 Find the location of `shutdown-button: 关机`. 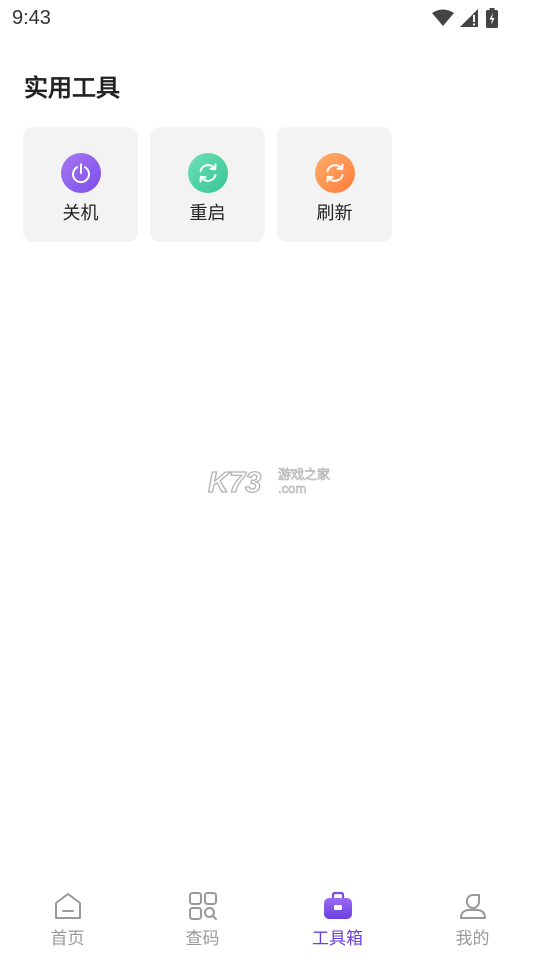

shutdown-button: 关机 is located at coordinates (80, 184).